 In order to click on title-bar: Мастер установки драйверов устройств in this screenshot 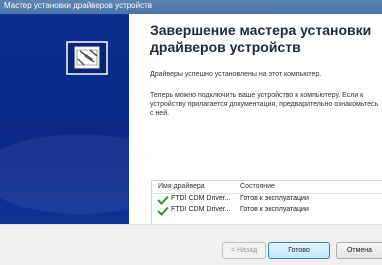, I will do `click(191, 7)`.